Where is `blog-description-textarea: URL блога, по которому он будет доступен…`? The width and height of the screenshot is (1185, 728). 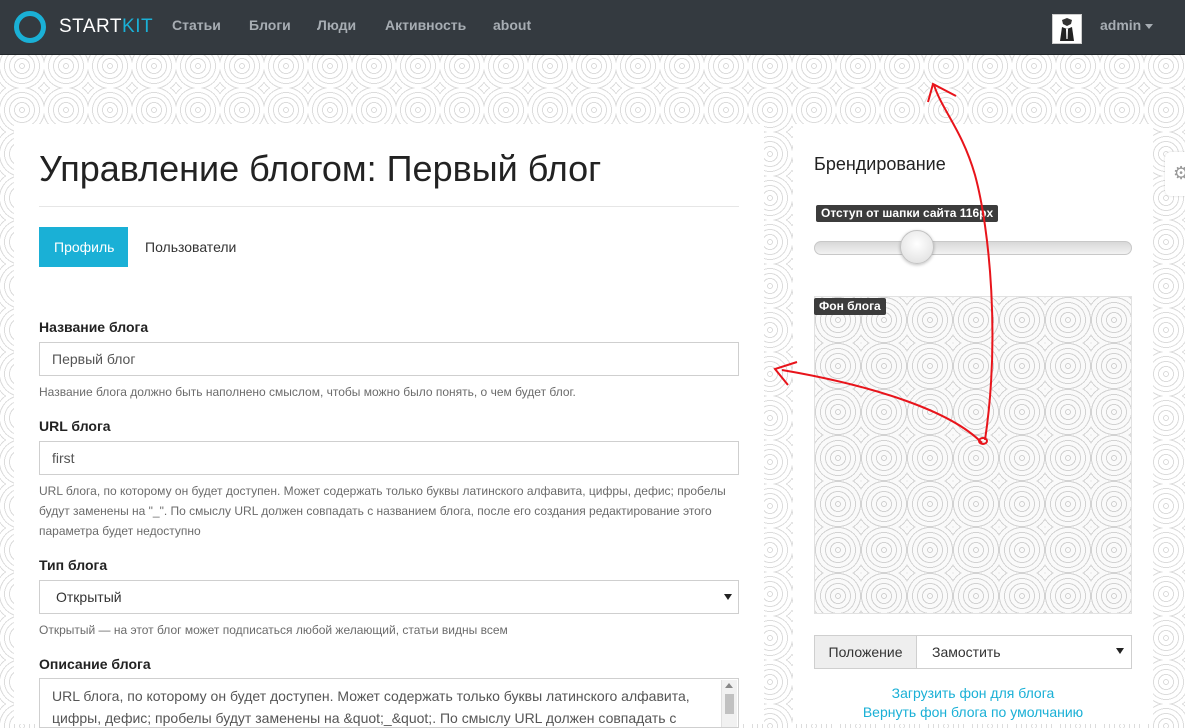
blog-description-textarea: URL блога, по которому он будет доступен… is located at coordinates (389, 703).